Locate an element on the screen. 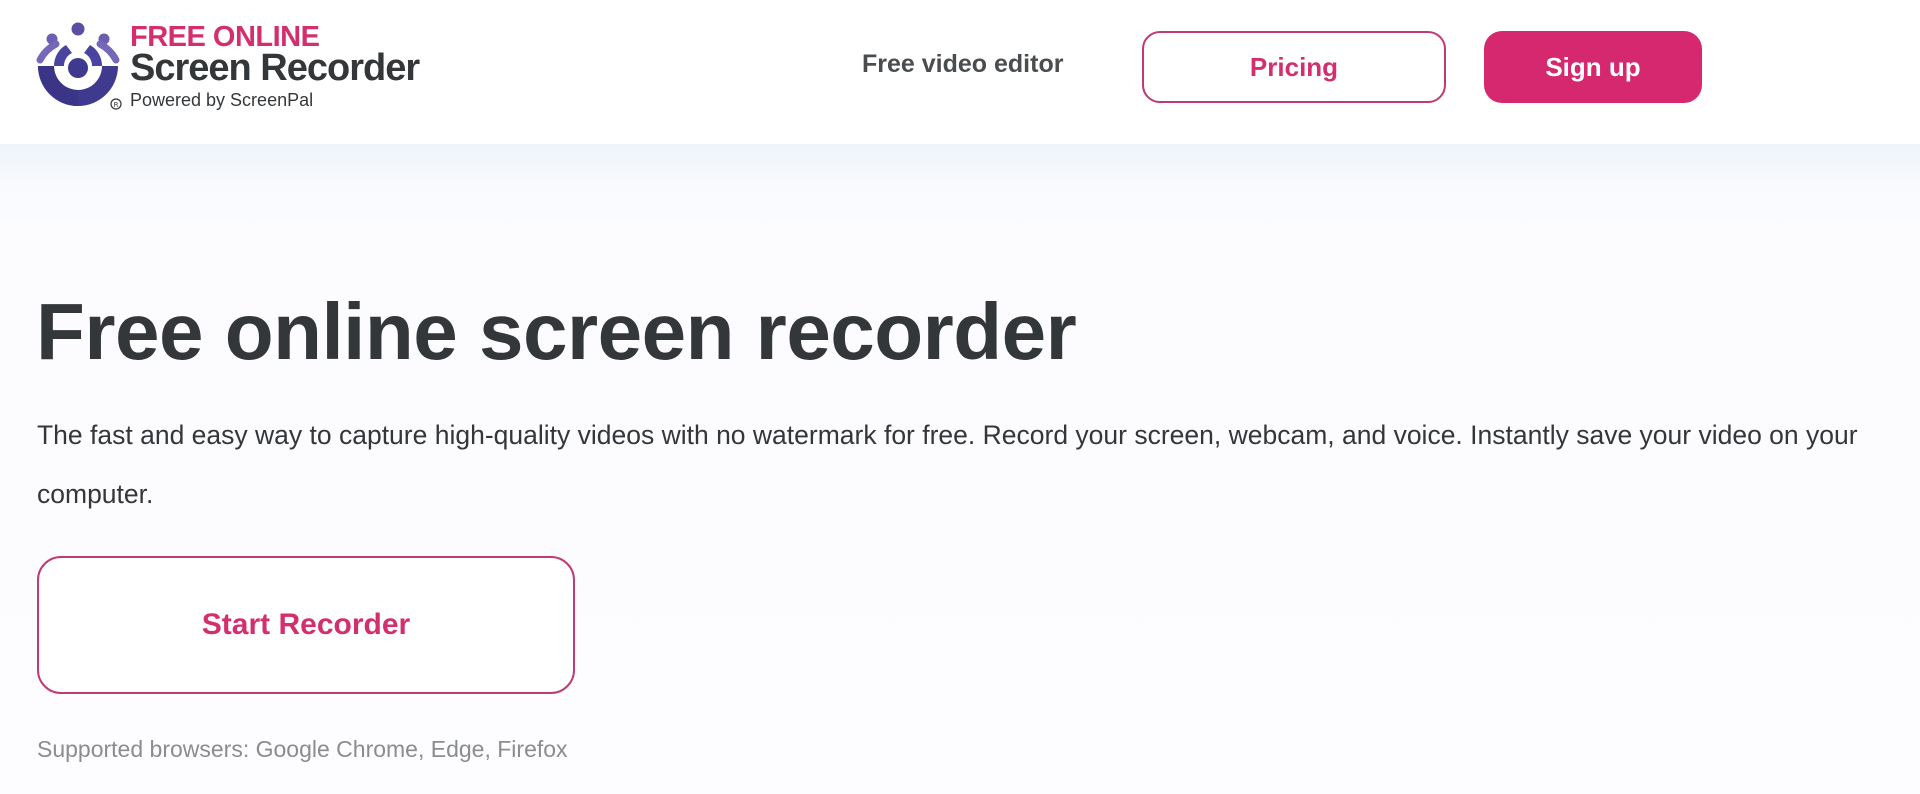  svg-text: R is located at coordinates (116, 105).